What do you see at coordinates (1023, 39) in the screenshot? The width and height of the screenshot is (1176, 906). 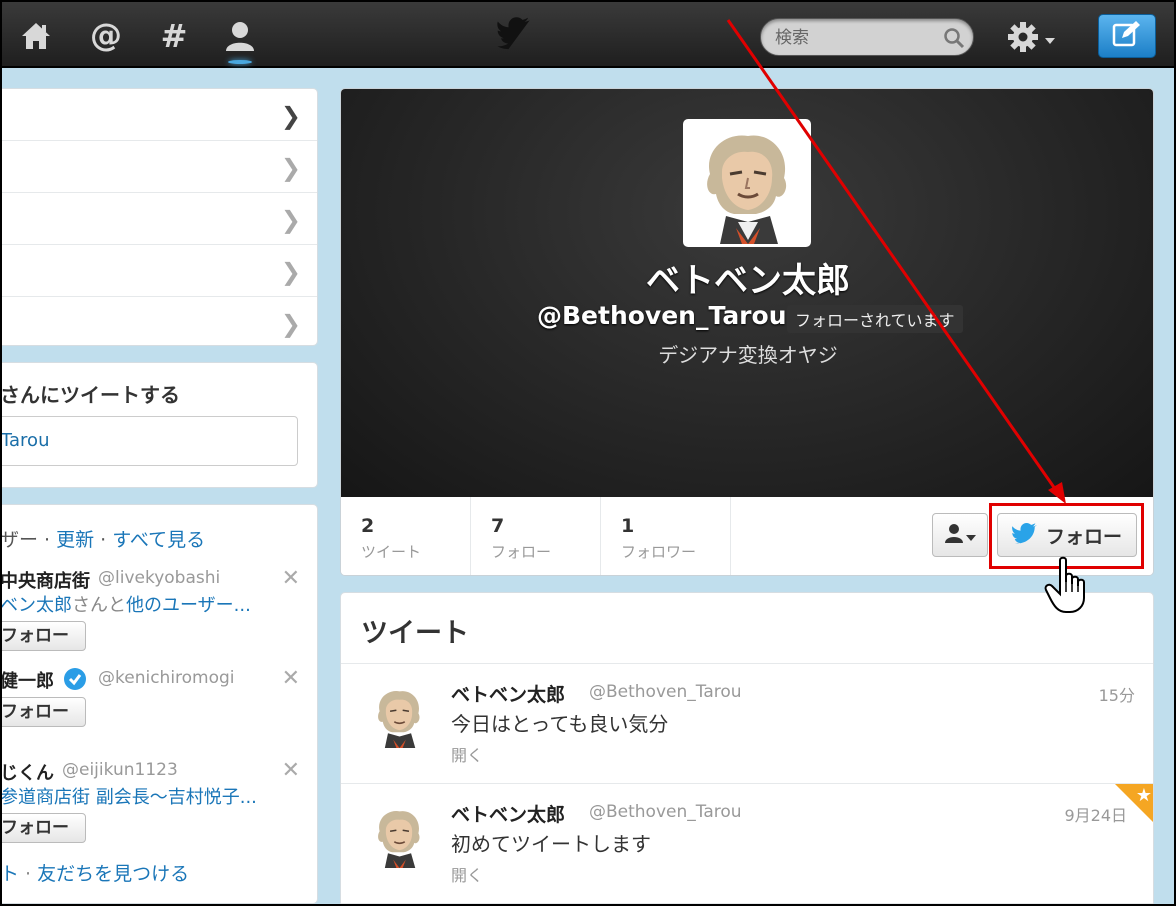 I see `gear-icon` at bounding box center [1023, 39].